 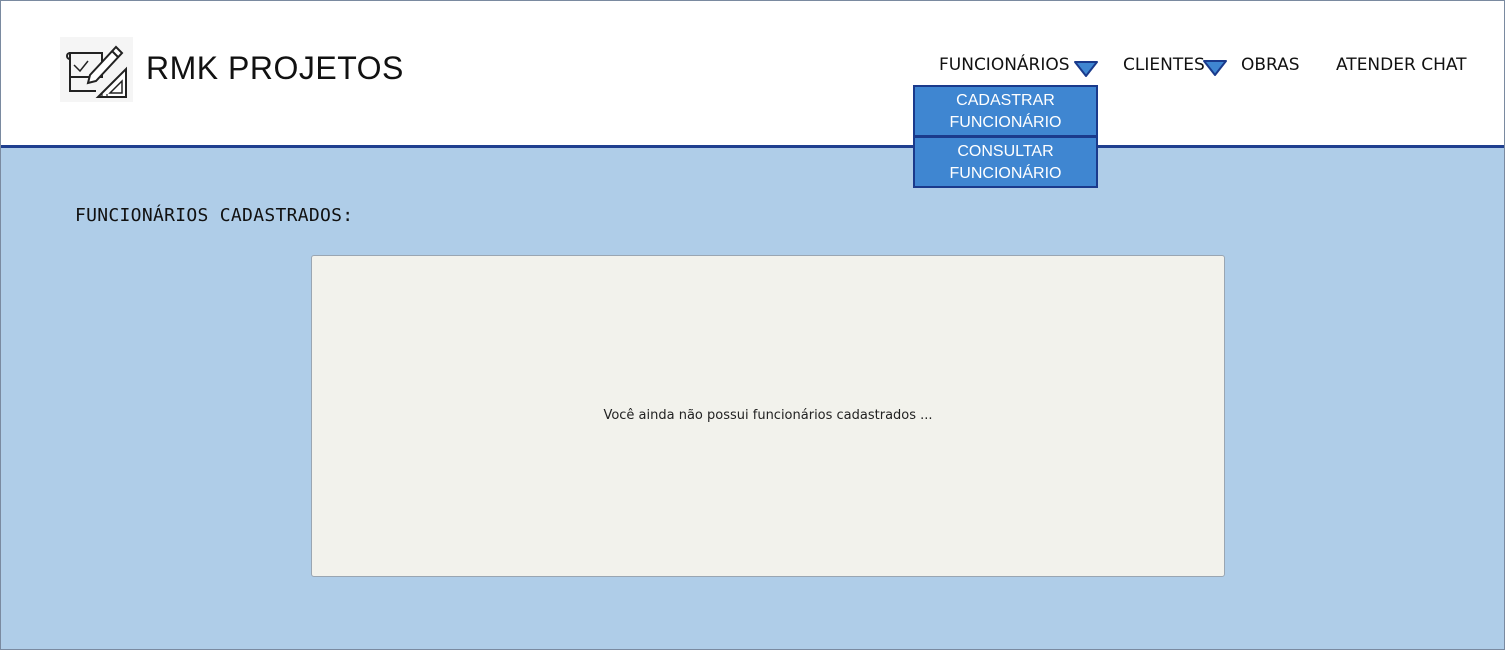 What do you see at coordinates (214, 215) in the screenshot?
I see `page-title: FUNCIONÁRIOS CADASTRADOS:` at bounding box center [214, 215].